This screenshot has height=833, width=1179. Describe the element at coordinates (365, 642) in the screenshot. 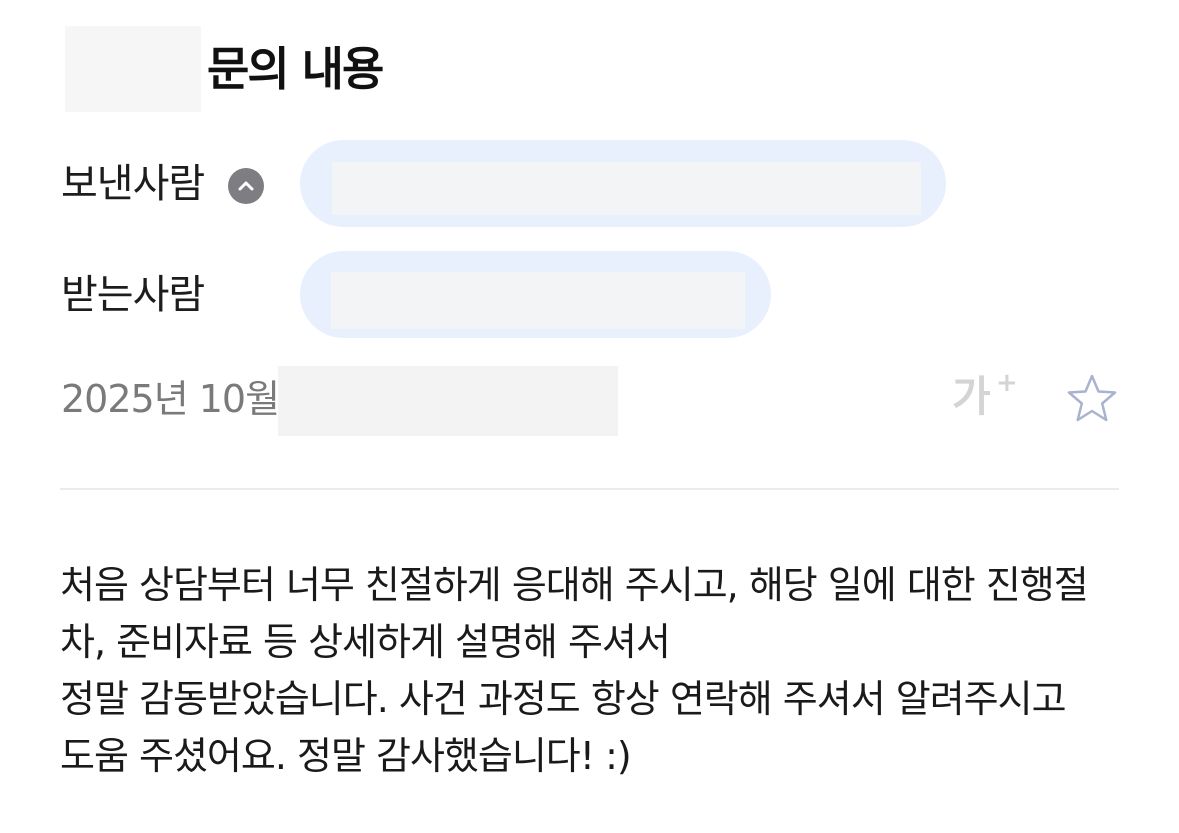

I see `message-line: 차, 준비자료 등 상세하게 설명해 주셔서` at that location.